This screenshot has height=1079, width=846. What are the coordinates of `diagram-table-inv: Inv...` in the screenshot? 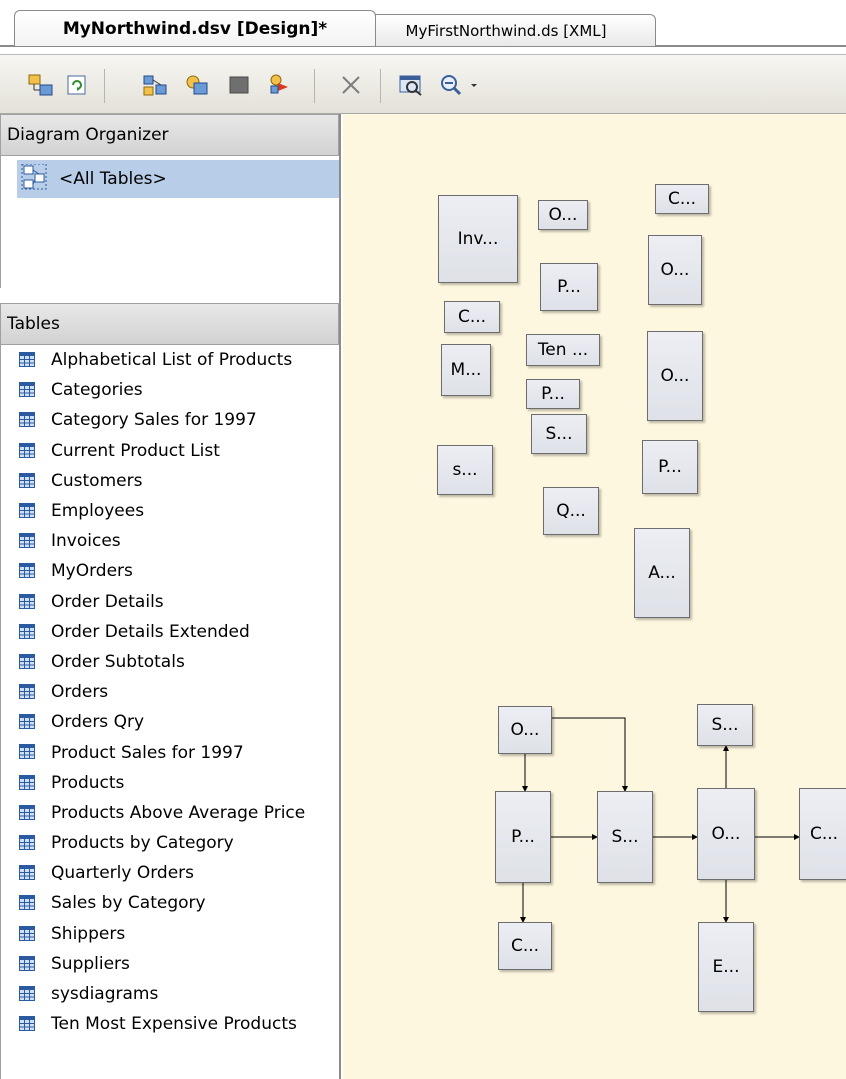 It's located at (478, 239).